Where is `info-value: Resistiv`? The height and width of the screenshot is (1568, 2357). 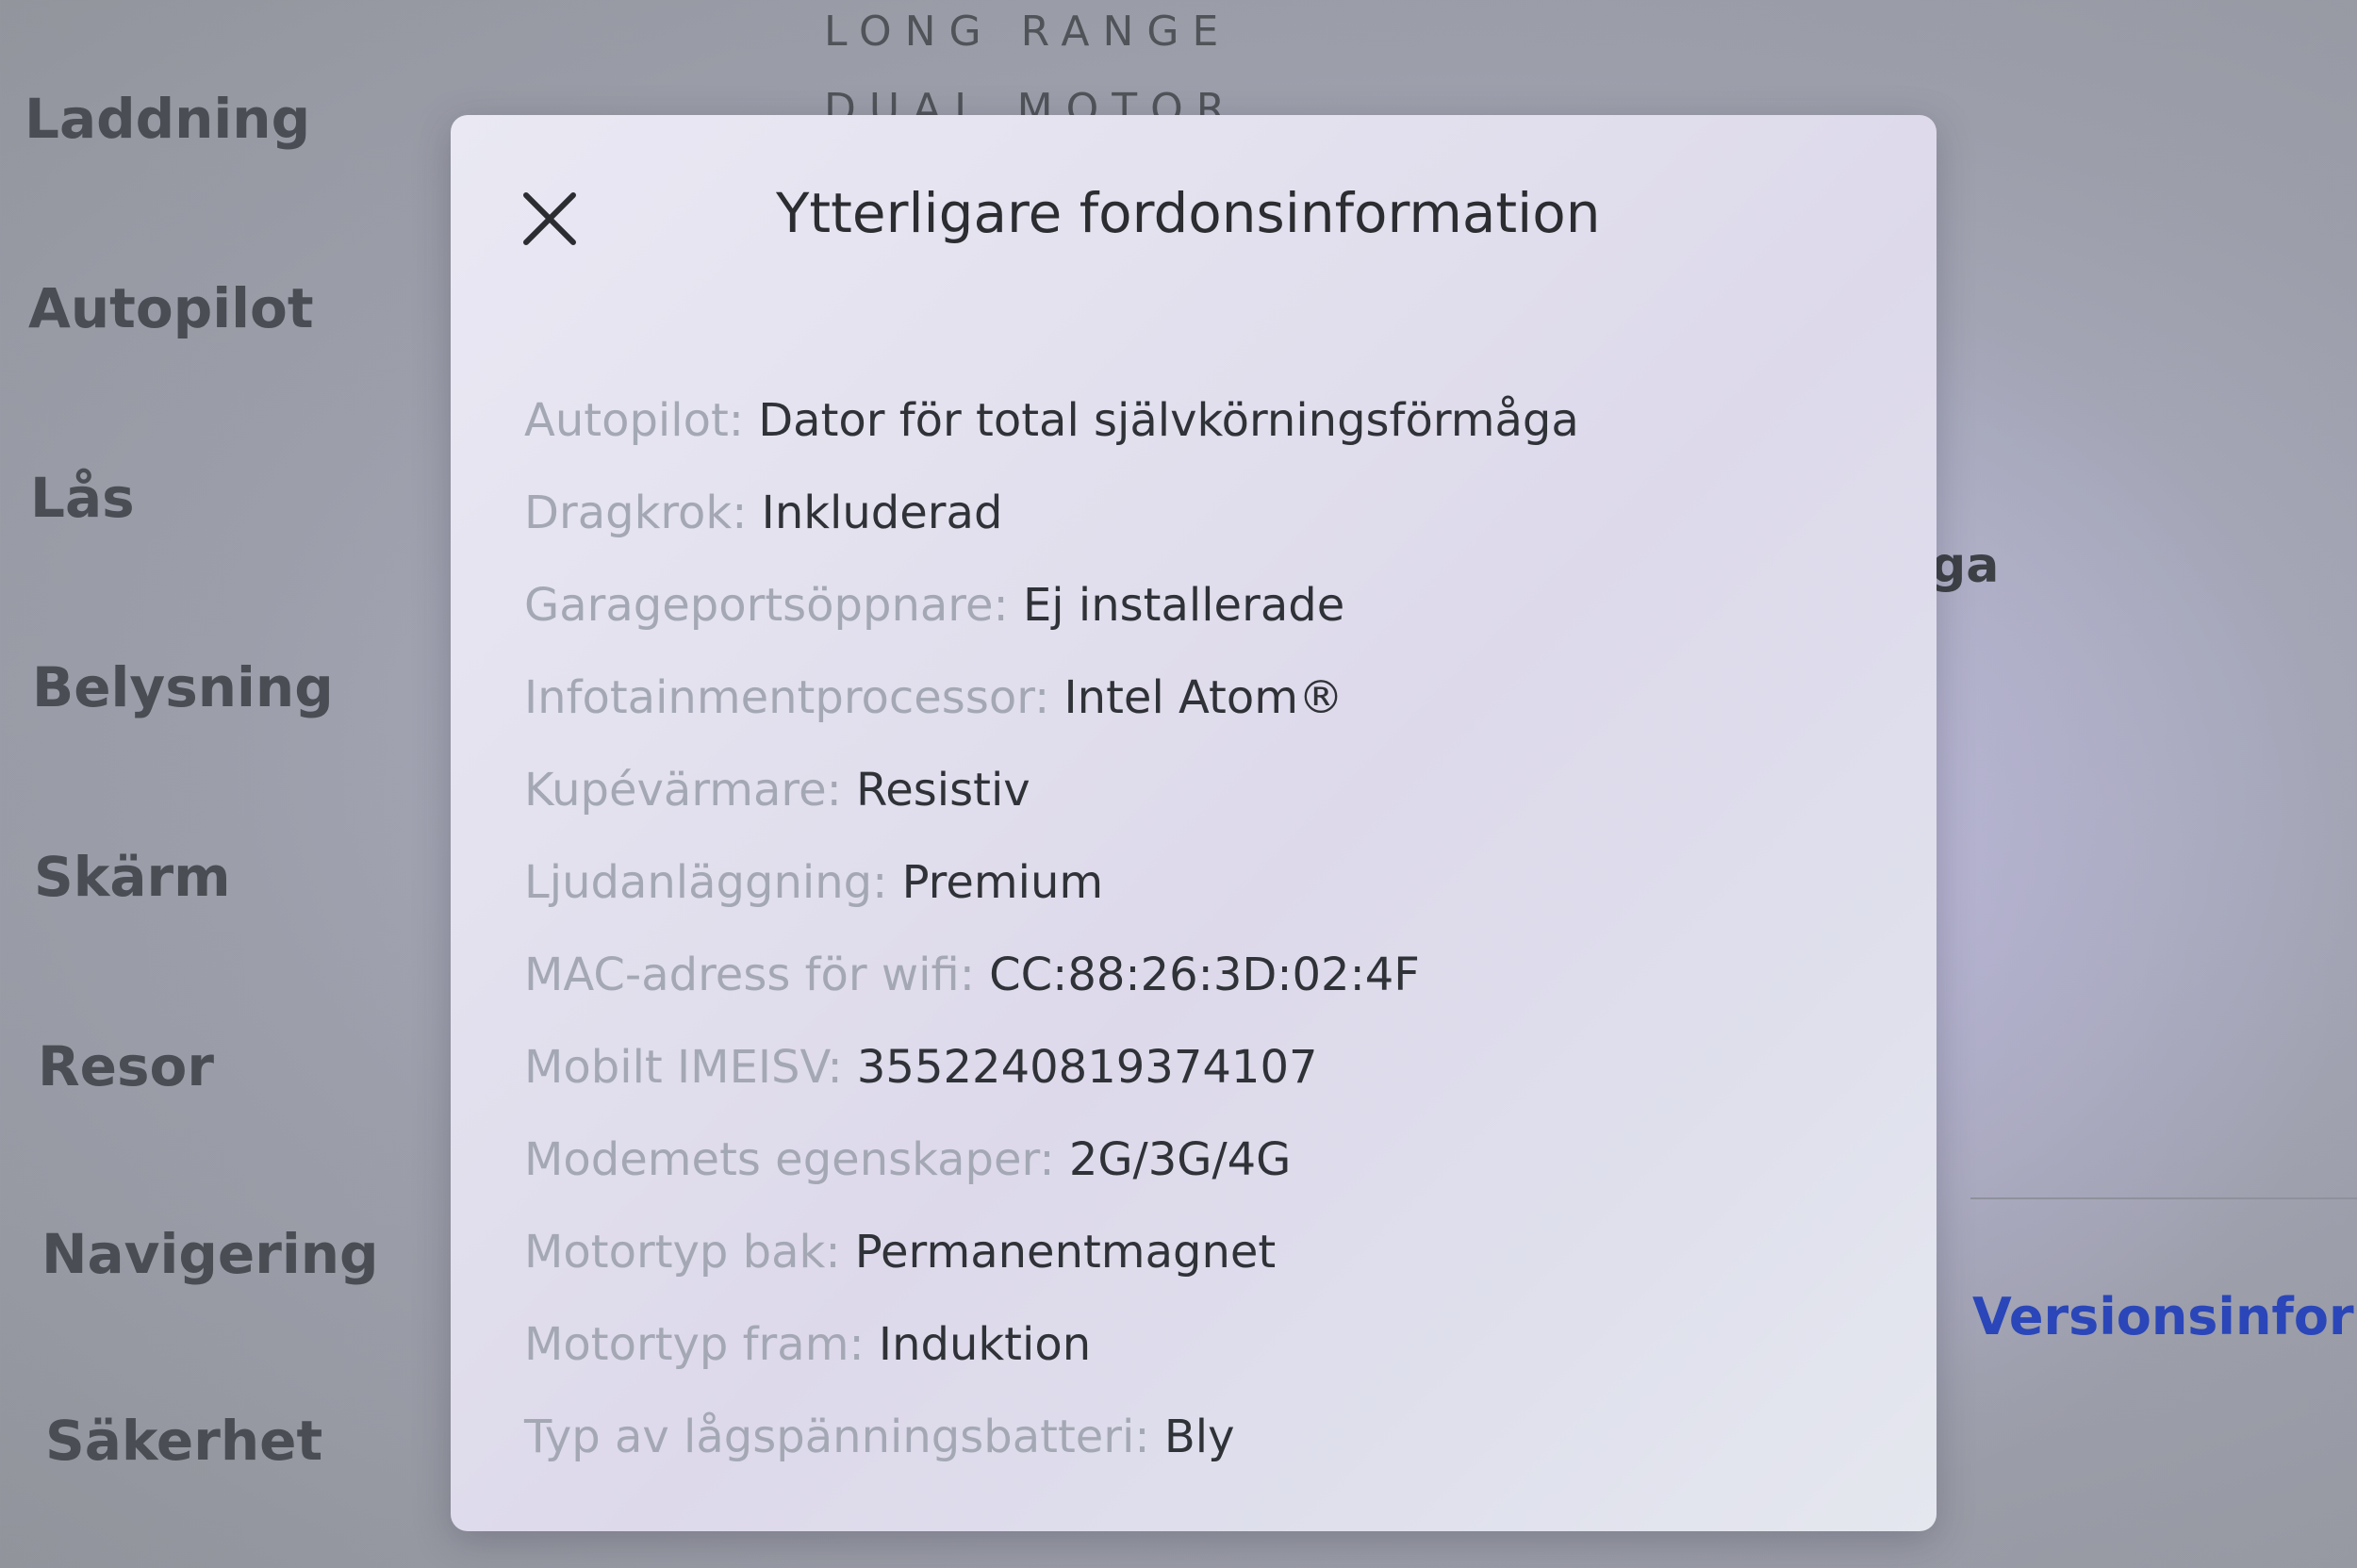
info-value: Resistiv is located at coordinates (943, 791).